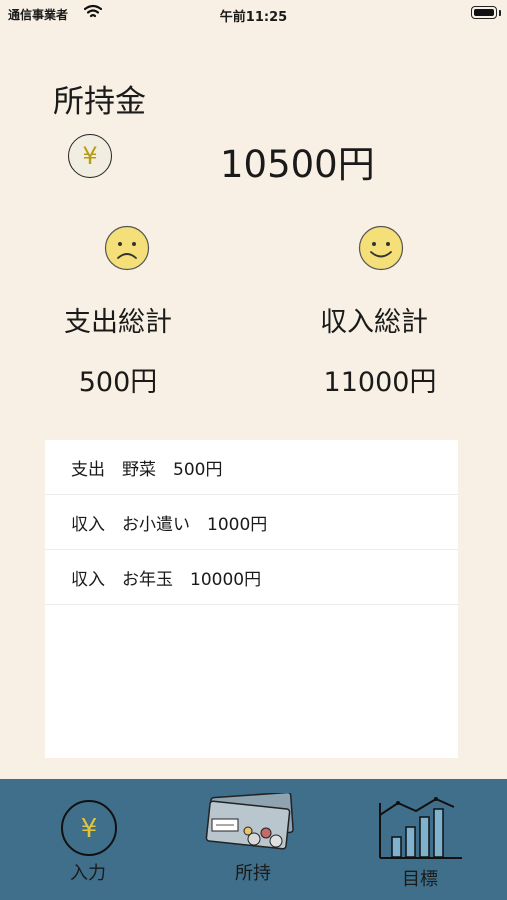  Describe the element at coordinates (127, 248) in the screenshot. I see `sad-face-icon` at that location.